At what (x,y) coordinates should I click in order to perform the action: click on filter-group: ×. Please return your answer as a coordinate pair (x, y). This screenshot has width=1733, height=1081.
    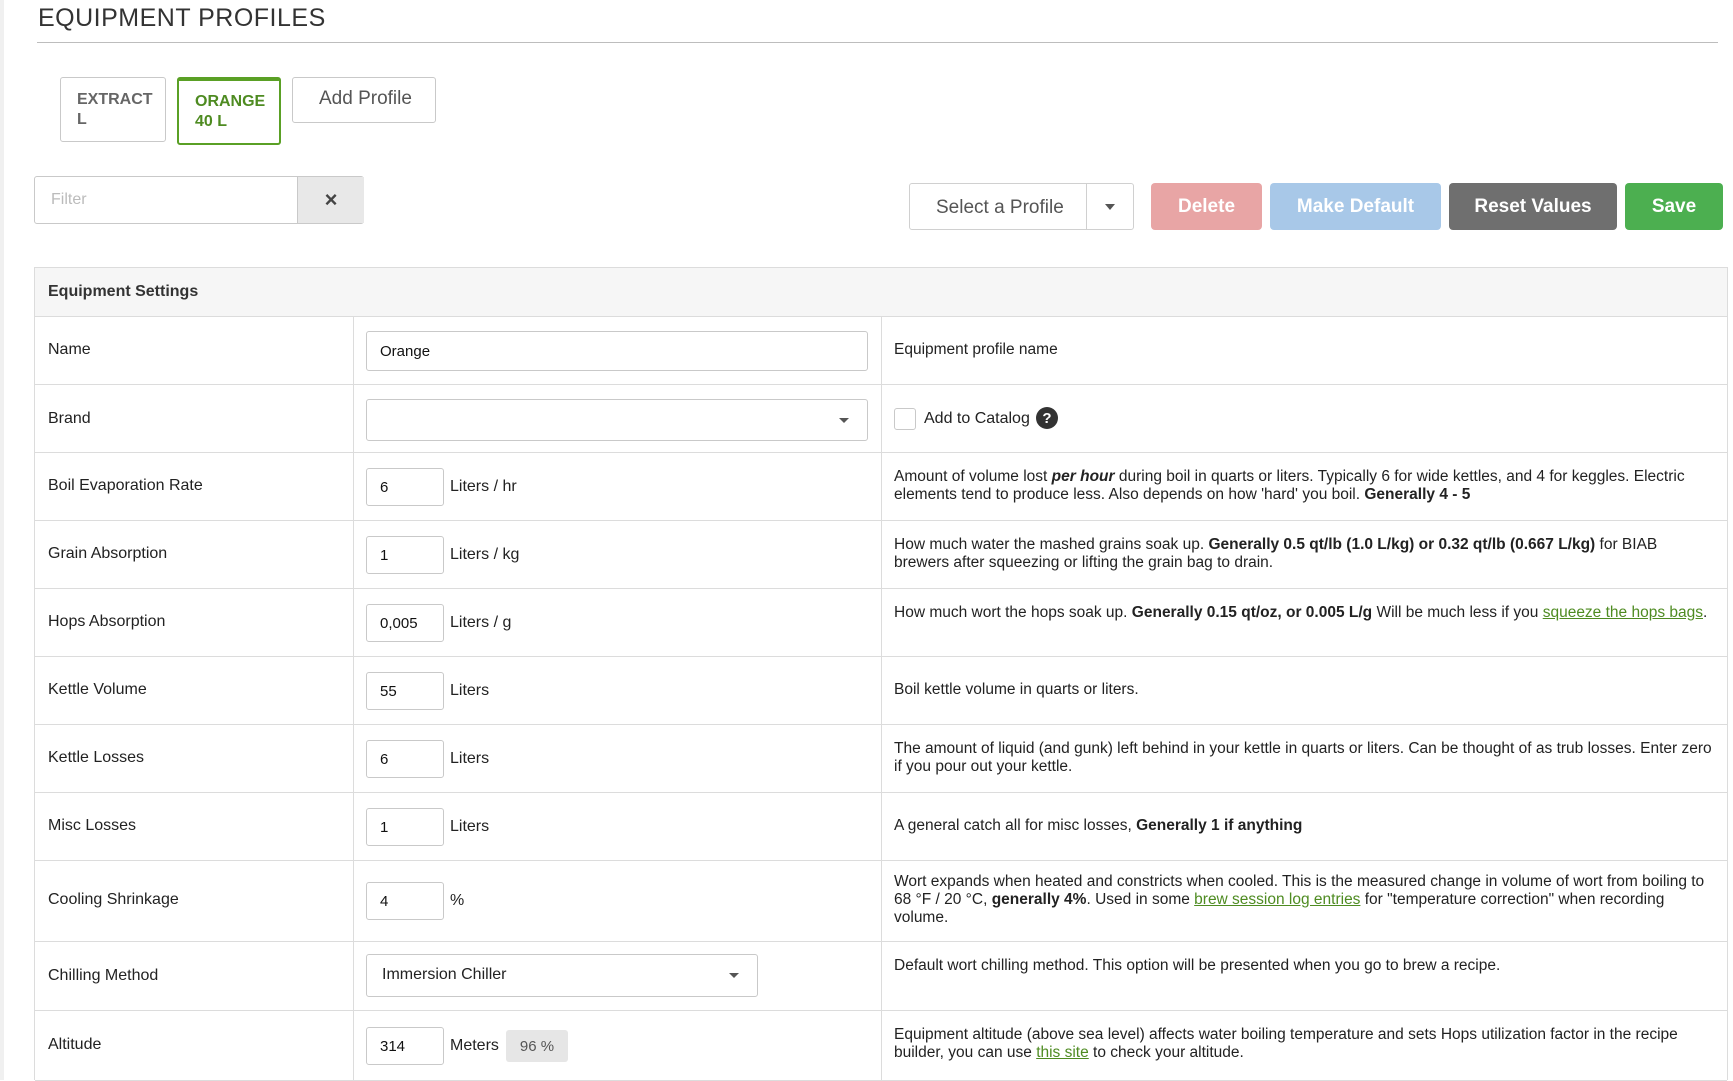
    Looking at the image, I should click on (199, 200).